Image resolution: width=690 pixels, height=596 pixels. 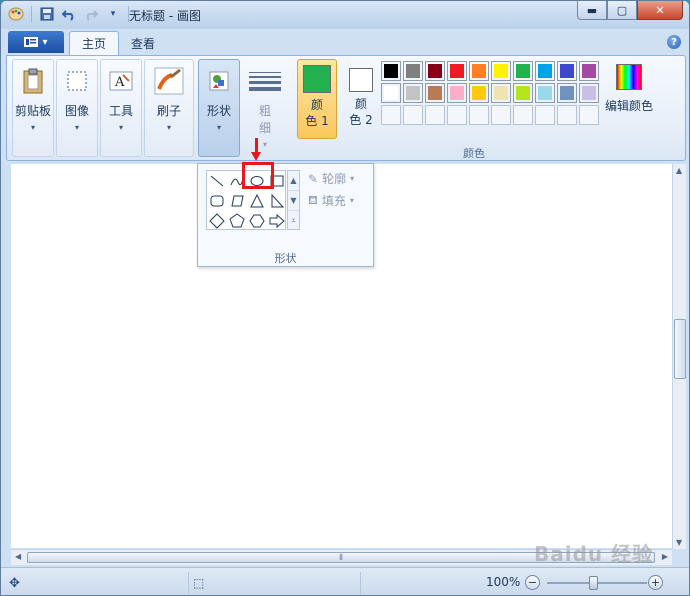 I want to click on zoom-slider-thumb, so click(x=593, y=583).